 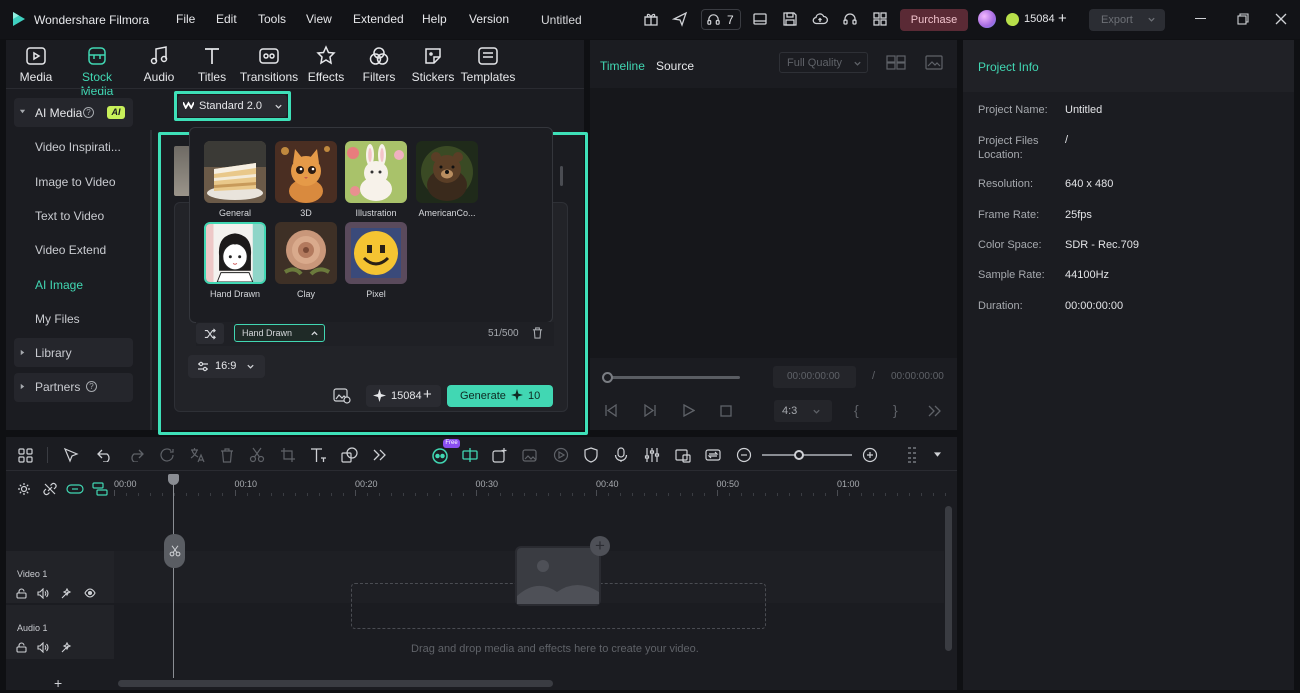 I want to click on menu-version: Version, so click(x=489, y=19).